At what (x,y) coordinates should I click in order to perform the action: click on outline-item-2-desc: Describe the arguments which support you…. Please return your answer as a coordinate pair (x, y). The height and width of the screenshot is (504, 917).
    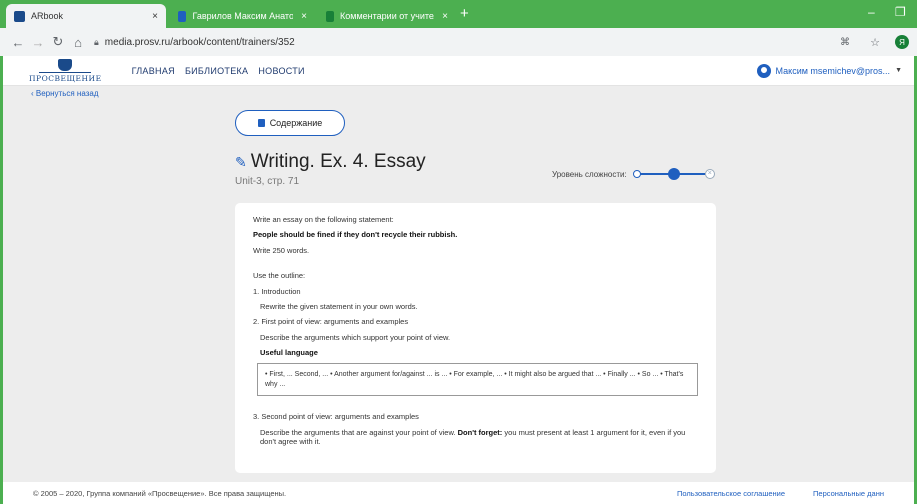
    Looking at the image, I should click on (355, 337).